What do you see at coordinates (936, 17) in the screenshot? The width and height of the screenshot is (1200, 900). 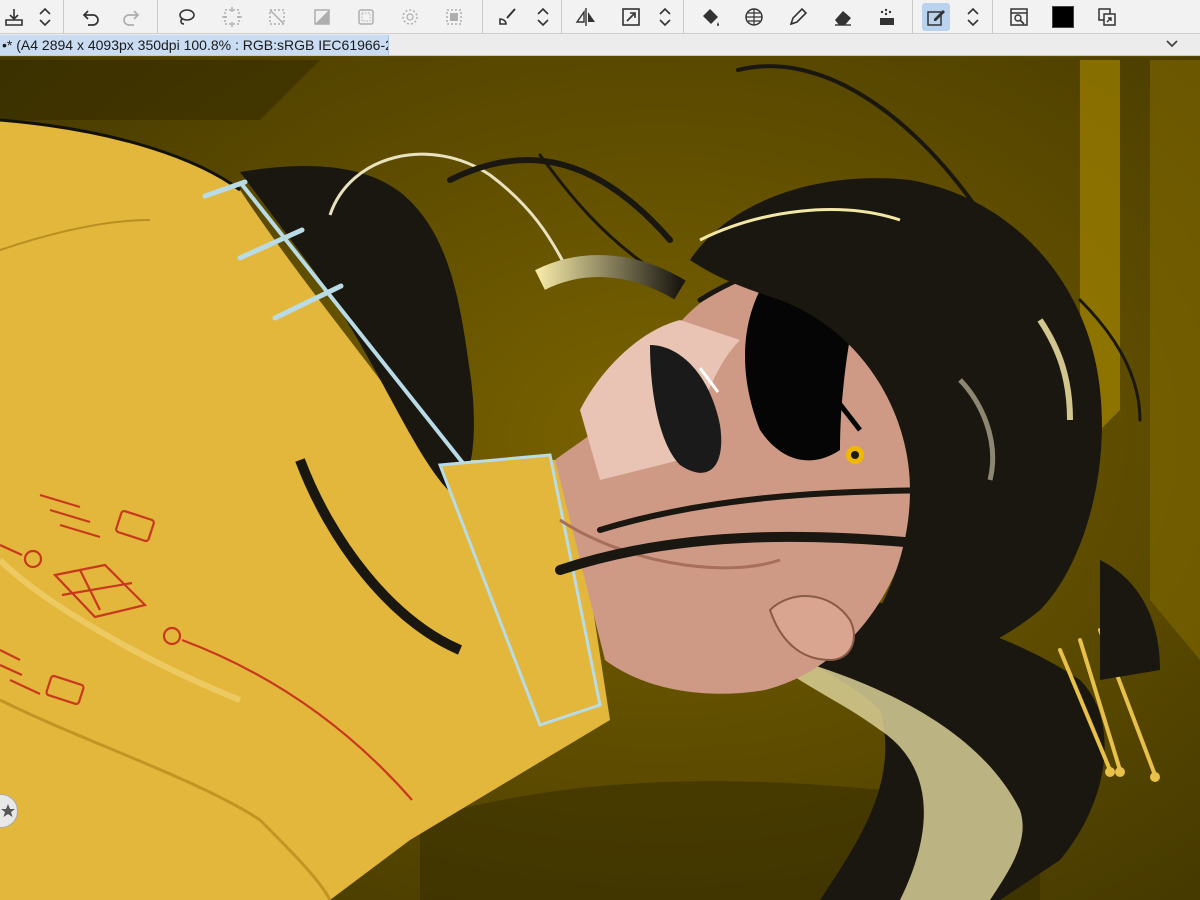 I see `color-picker-icon` at bounding box center [936, 17].